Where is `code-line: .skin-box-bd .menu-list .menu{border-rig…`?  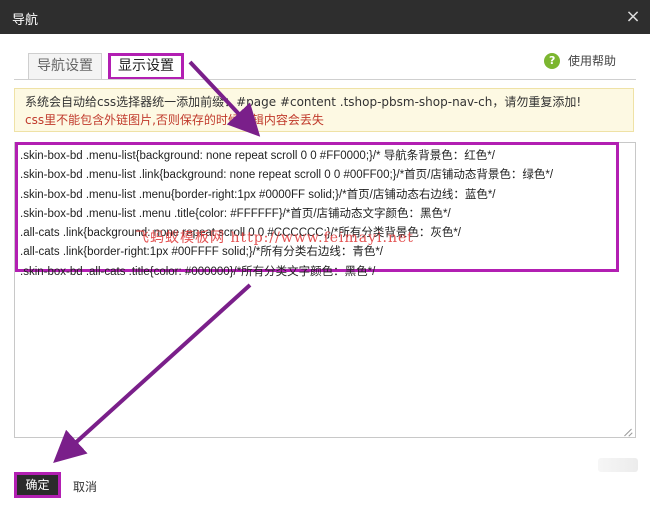 code-line: .skin-box-bd .menu-list .menu{border-rig… is located at coordinates (258, 194).